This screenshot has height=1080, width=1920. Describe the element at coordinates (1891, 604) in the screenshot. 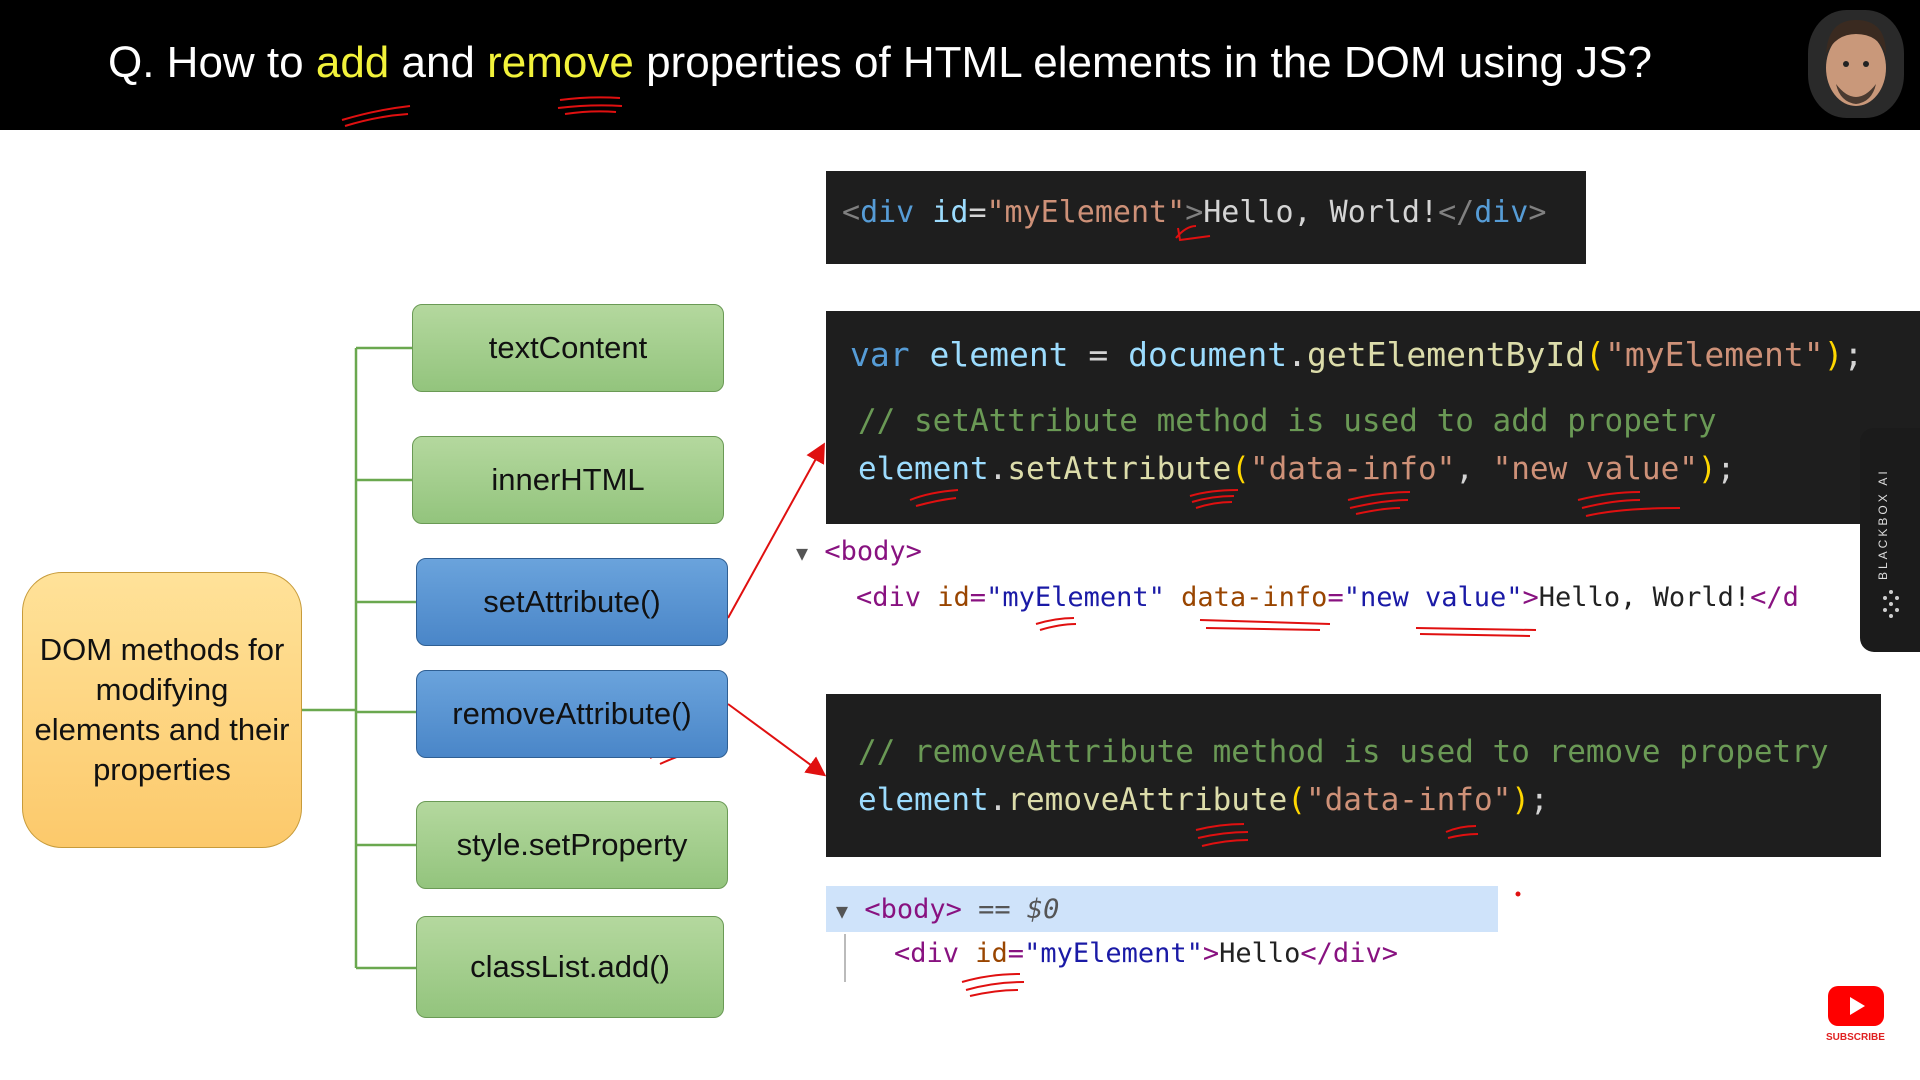

I see `blackbox-dots-icon` at that location.